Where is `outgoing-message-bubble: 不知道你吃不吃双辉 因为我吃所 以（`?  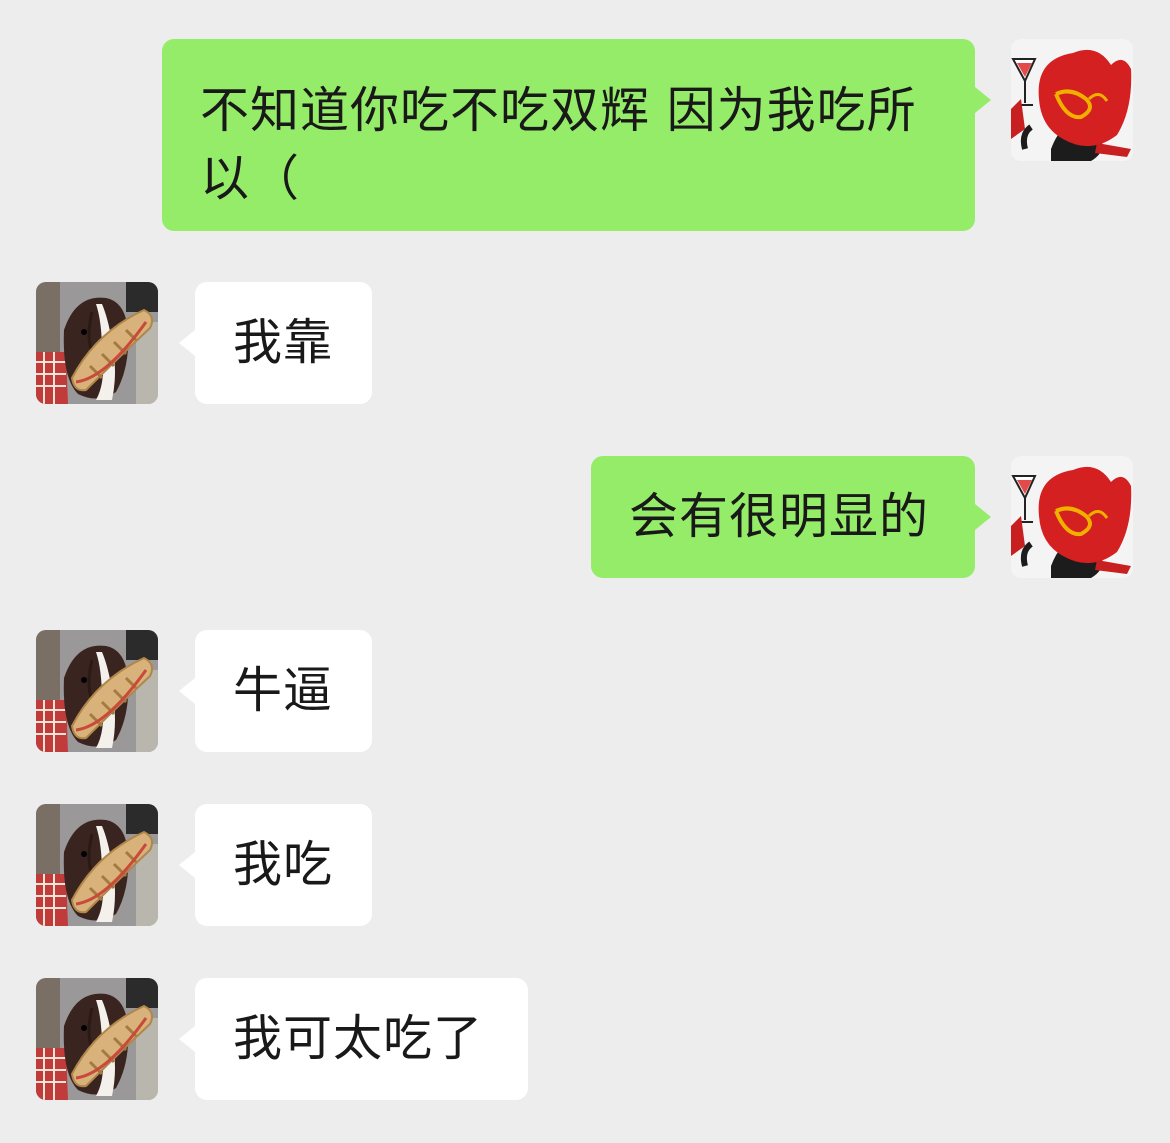 outgoing-message-bubble: 不知道你吃不吃双辉 因为我吃所 以（ is located at coordinates (568, 135).